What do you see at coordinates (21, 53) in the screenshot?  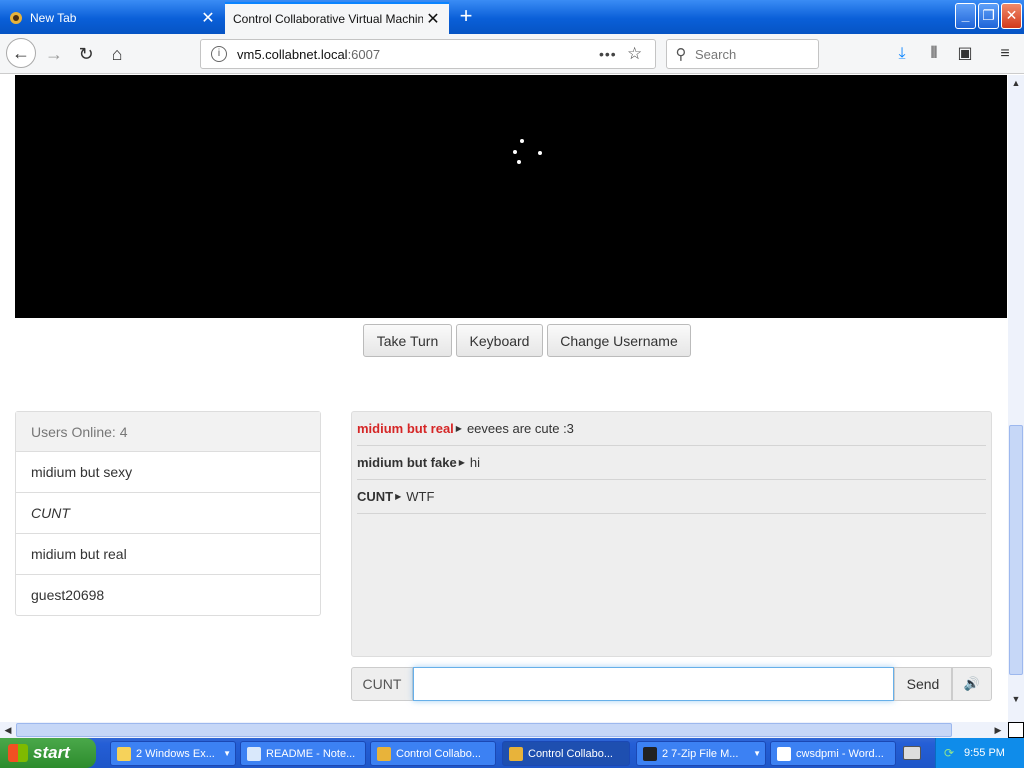 I see `back-arrow-icon: ←` at bounding box center [21, 53].